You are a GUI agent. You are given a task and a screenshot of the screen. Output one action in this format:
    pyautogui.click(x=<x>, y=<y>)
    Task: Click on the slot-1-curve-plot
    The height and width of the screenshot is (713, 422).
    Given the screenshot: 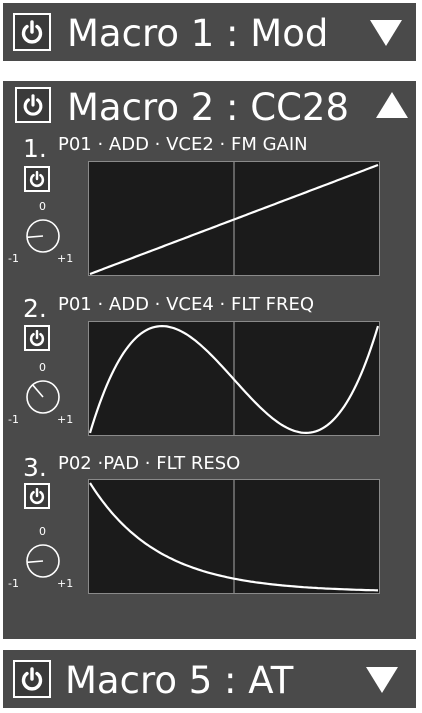 What is the action you would take?
    pyautogui.click(x=234, y=218)
    